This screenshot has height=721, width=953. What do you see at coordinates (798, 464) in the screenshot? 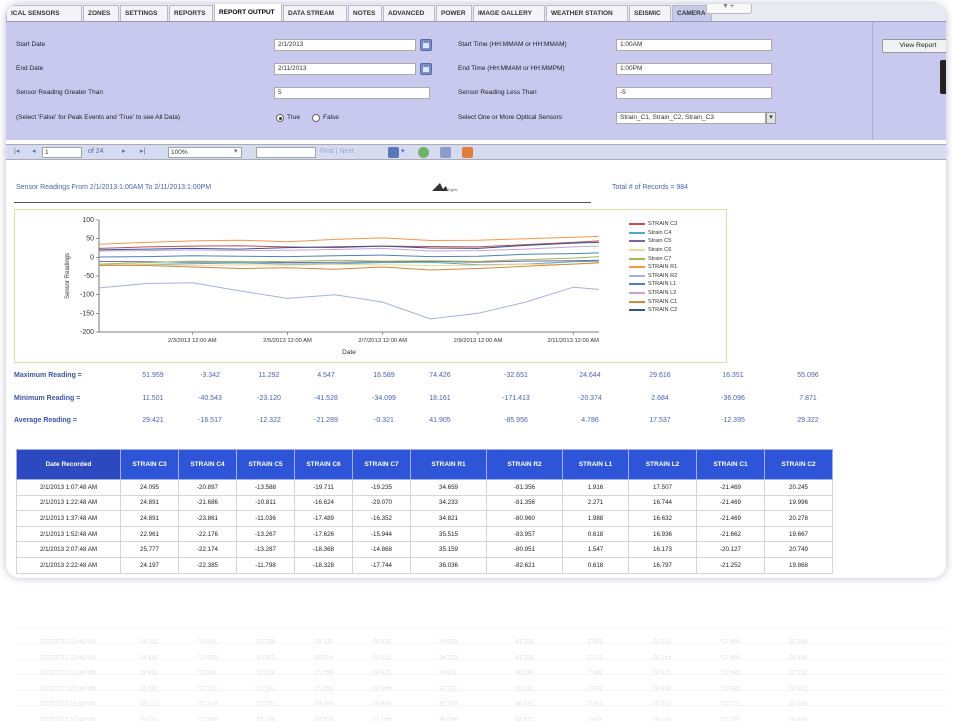
I see `column-header: STRAIN C2` at bounding box center [798, 464].